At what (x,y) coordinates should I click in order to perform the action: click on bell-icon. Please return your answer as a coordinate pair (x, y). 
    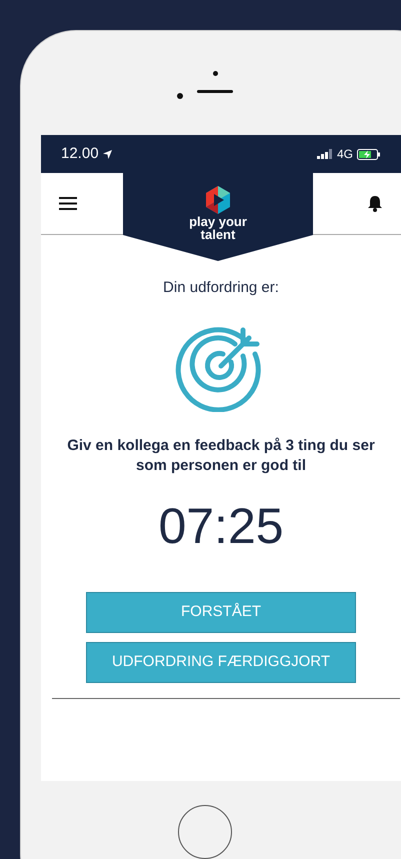
    Looking at the image, I should click on (375, 203).